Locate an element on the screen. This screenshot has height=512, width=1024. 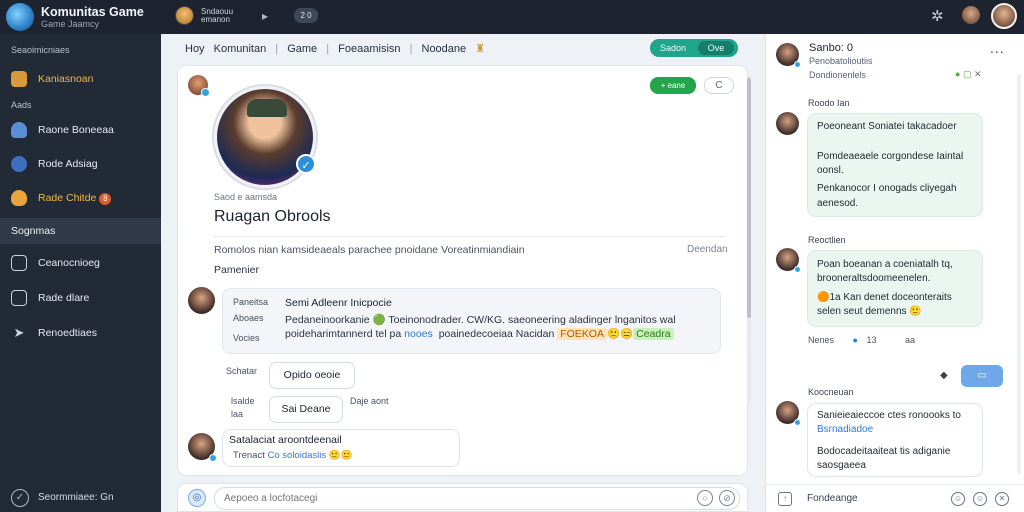
status-pill: 2 0 is located at coordinates (306, 15).